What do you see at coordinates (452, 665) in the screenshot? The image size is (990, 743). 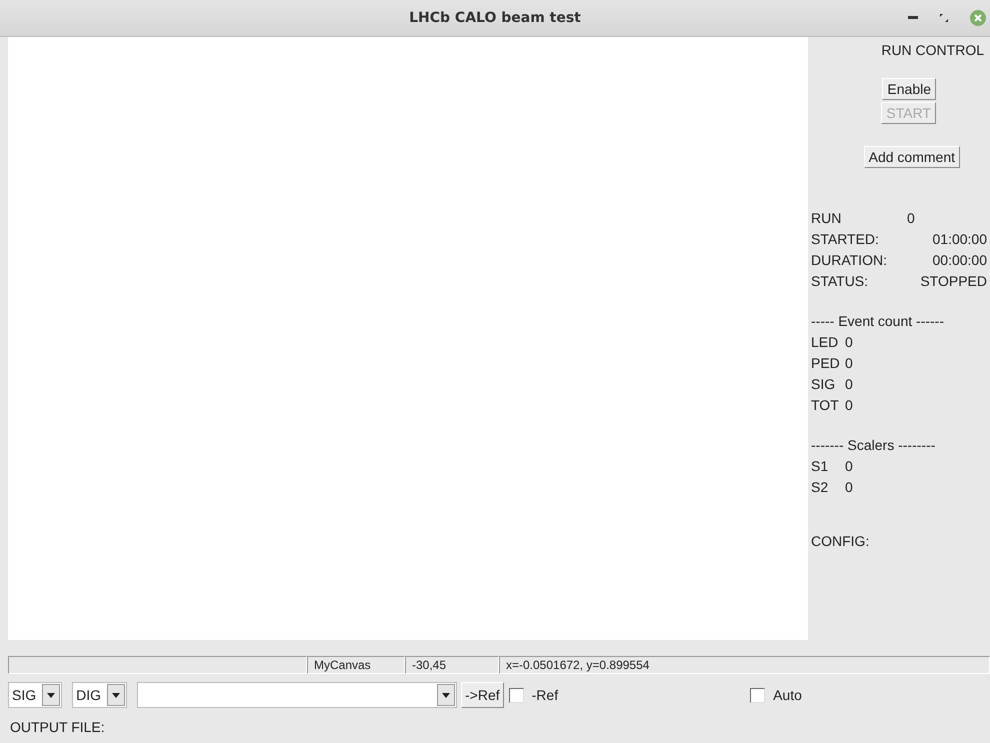 I see `status-field: -30,45` at bounding box center [452, 665].